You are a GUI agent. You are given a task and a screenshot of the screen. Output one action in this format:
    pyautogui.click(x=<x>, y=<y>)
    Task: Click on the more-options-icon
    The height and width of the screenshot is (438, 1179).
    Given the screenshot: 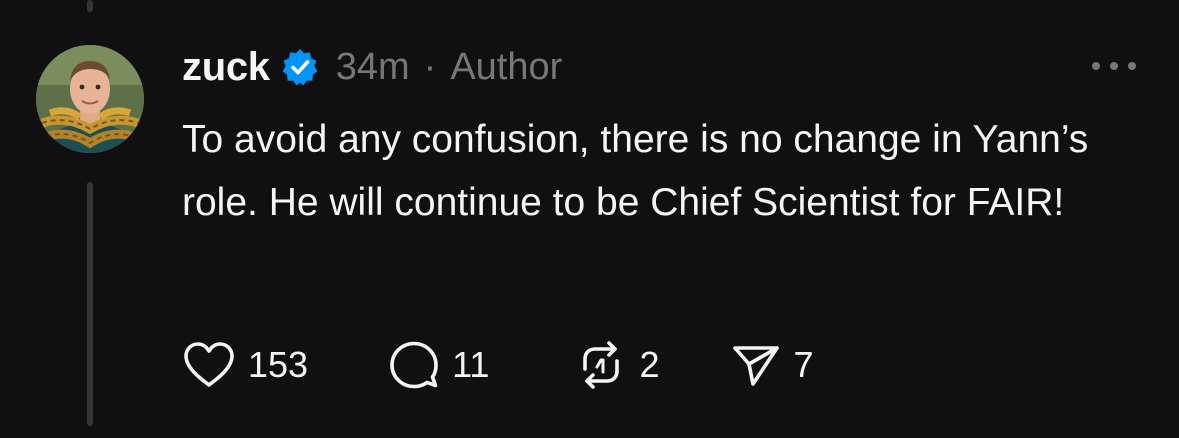 What is the action you would take?
    pyautogui.click(x=1114, y=66)
    